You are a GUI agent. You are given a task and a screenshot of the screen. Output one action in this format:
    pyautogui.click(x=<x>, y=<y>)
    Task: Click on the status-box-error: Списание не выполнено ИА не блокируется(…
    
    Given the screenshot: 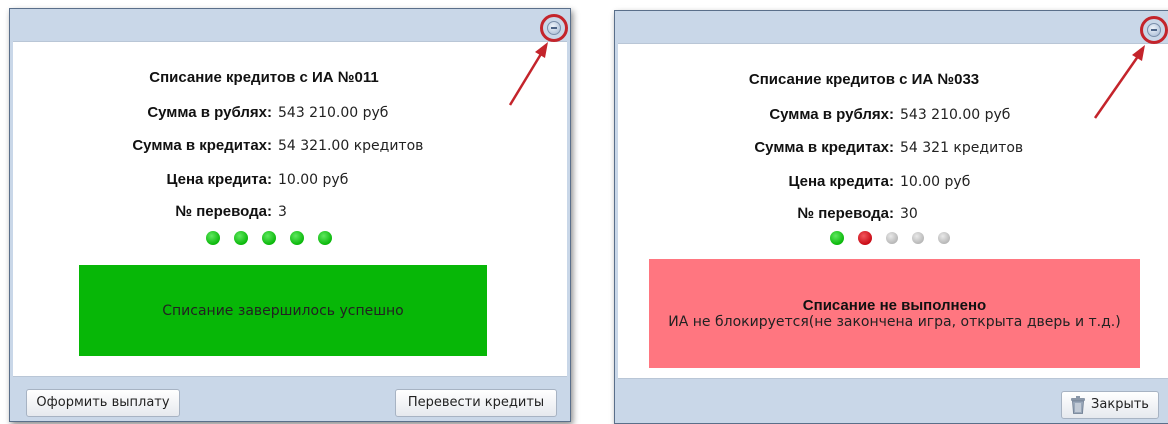 What is the action you would take?
    pyautogui.click(x=894, y=313)
    